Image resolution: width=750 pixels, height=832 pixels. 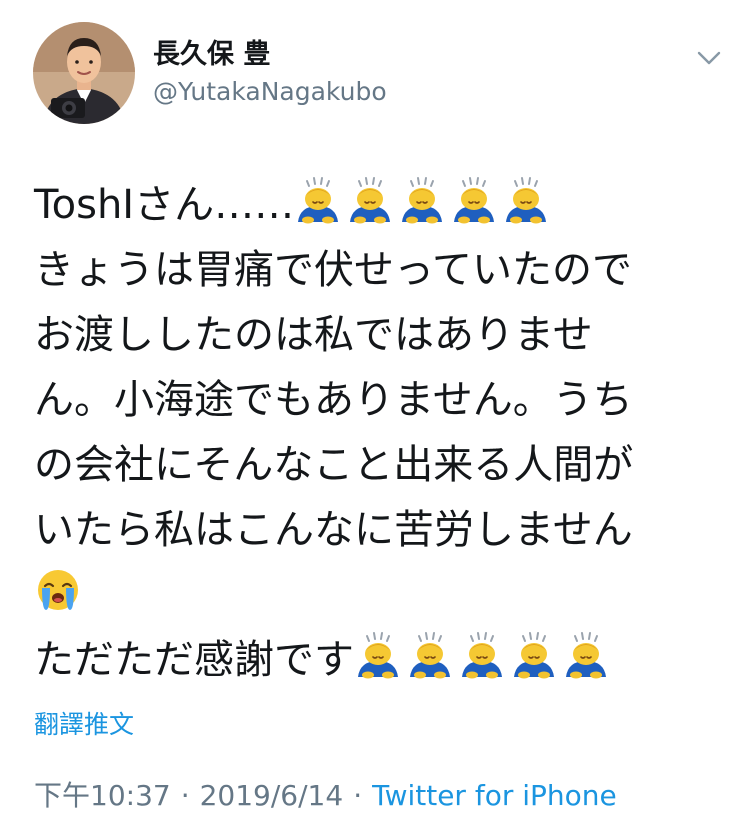 What do you see at coordinates (334, 465) in the screenshot?
I see `tweet-line: の会社にそんなこと出来る人間が` at bounding box center [334, 465].